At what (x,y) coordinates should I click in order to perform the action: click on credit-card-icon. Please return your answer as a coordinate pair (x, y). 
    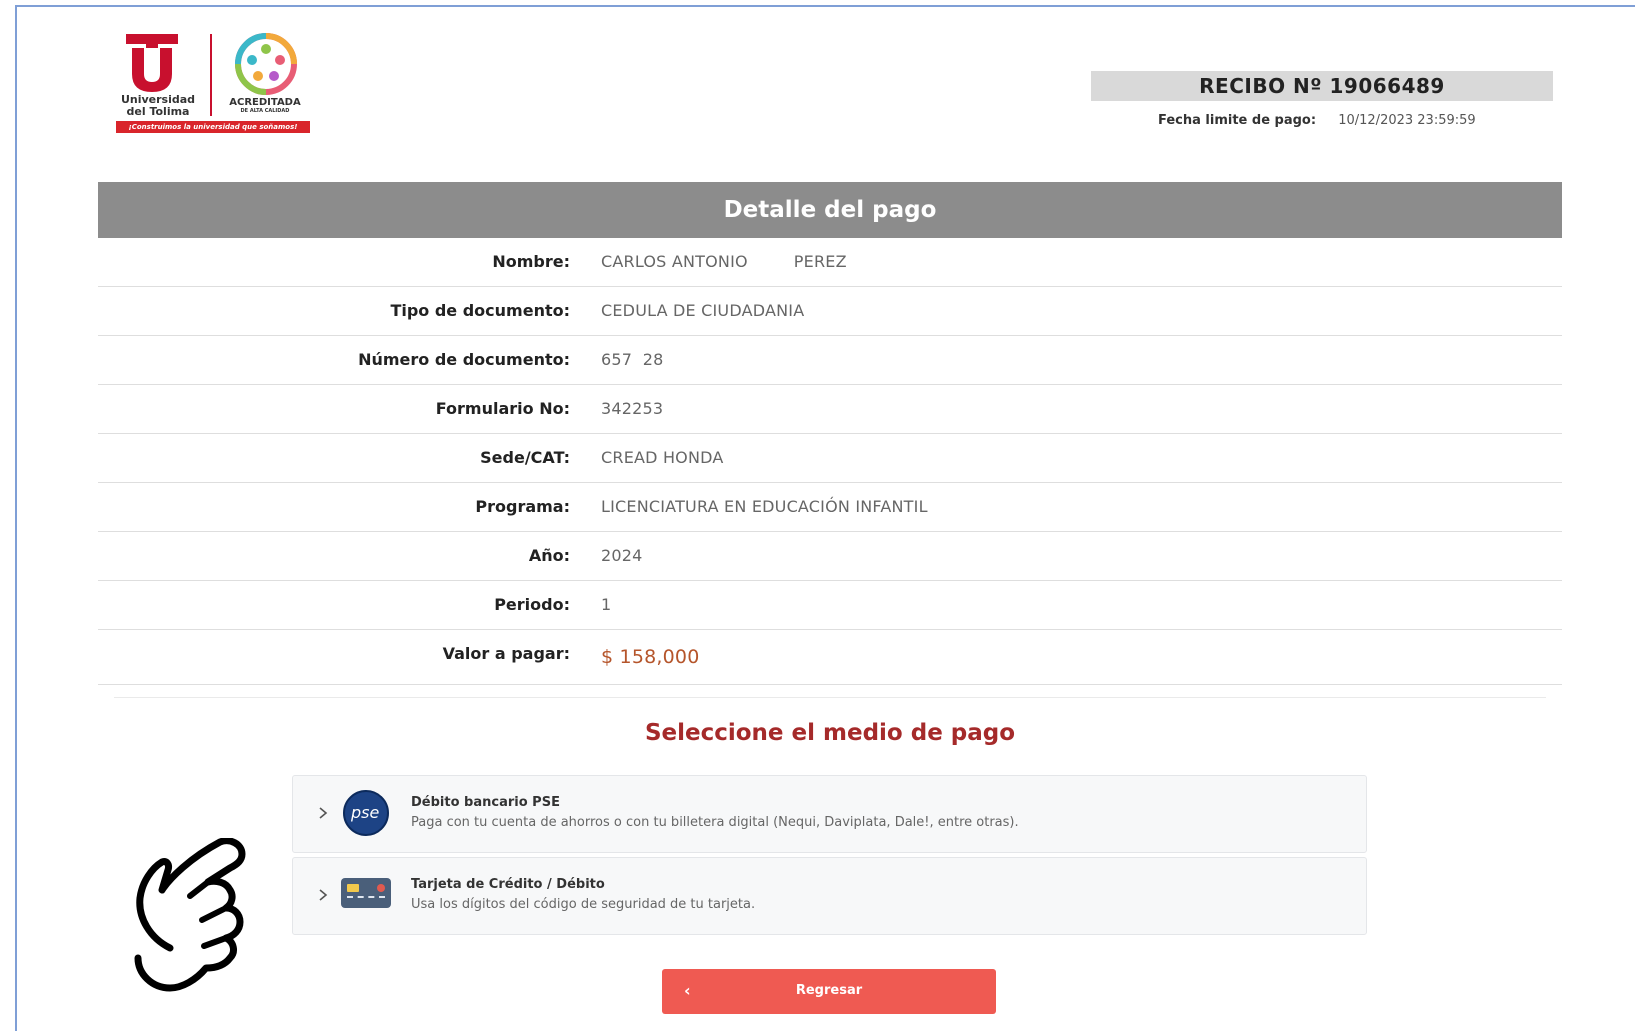
    Looking at the image, I should click on (366, 893).